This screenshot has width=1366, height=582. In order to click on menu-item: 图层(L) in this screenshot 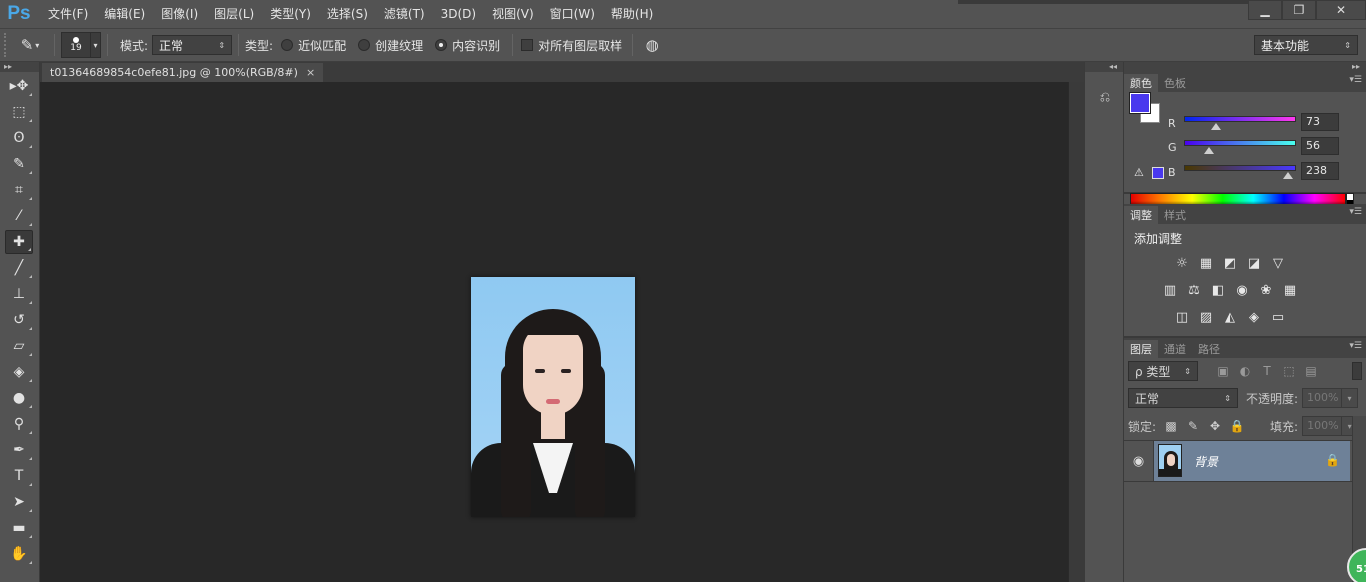, I will do `click(234, 14)`.